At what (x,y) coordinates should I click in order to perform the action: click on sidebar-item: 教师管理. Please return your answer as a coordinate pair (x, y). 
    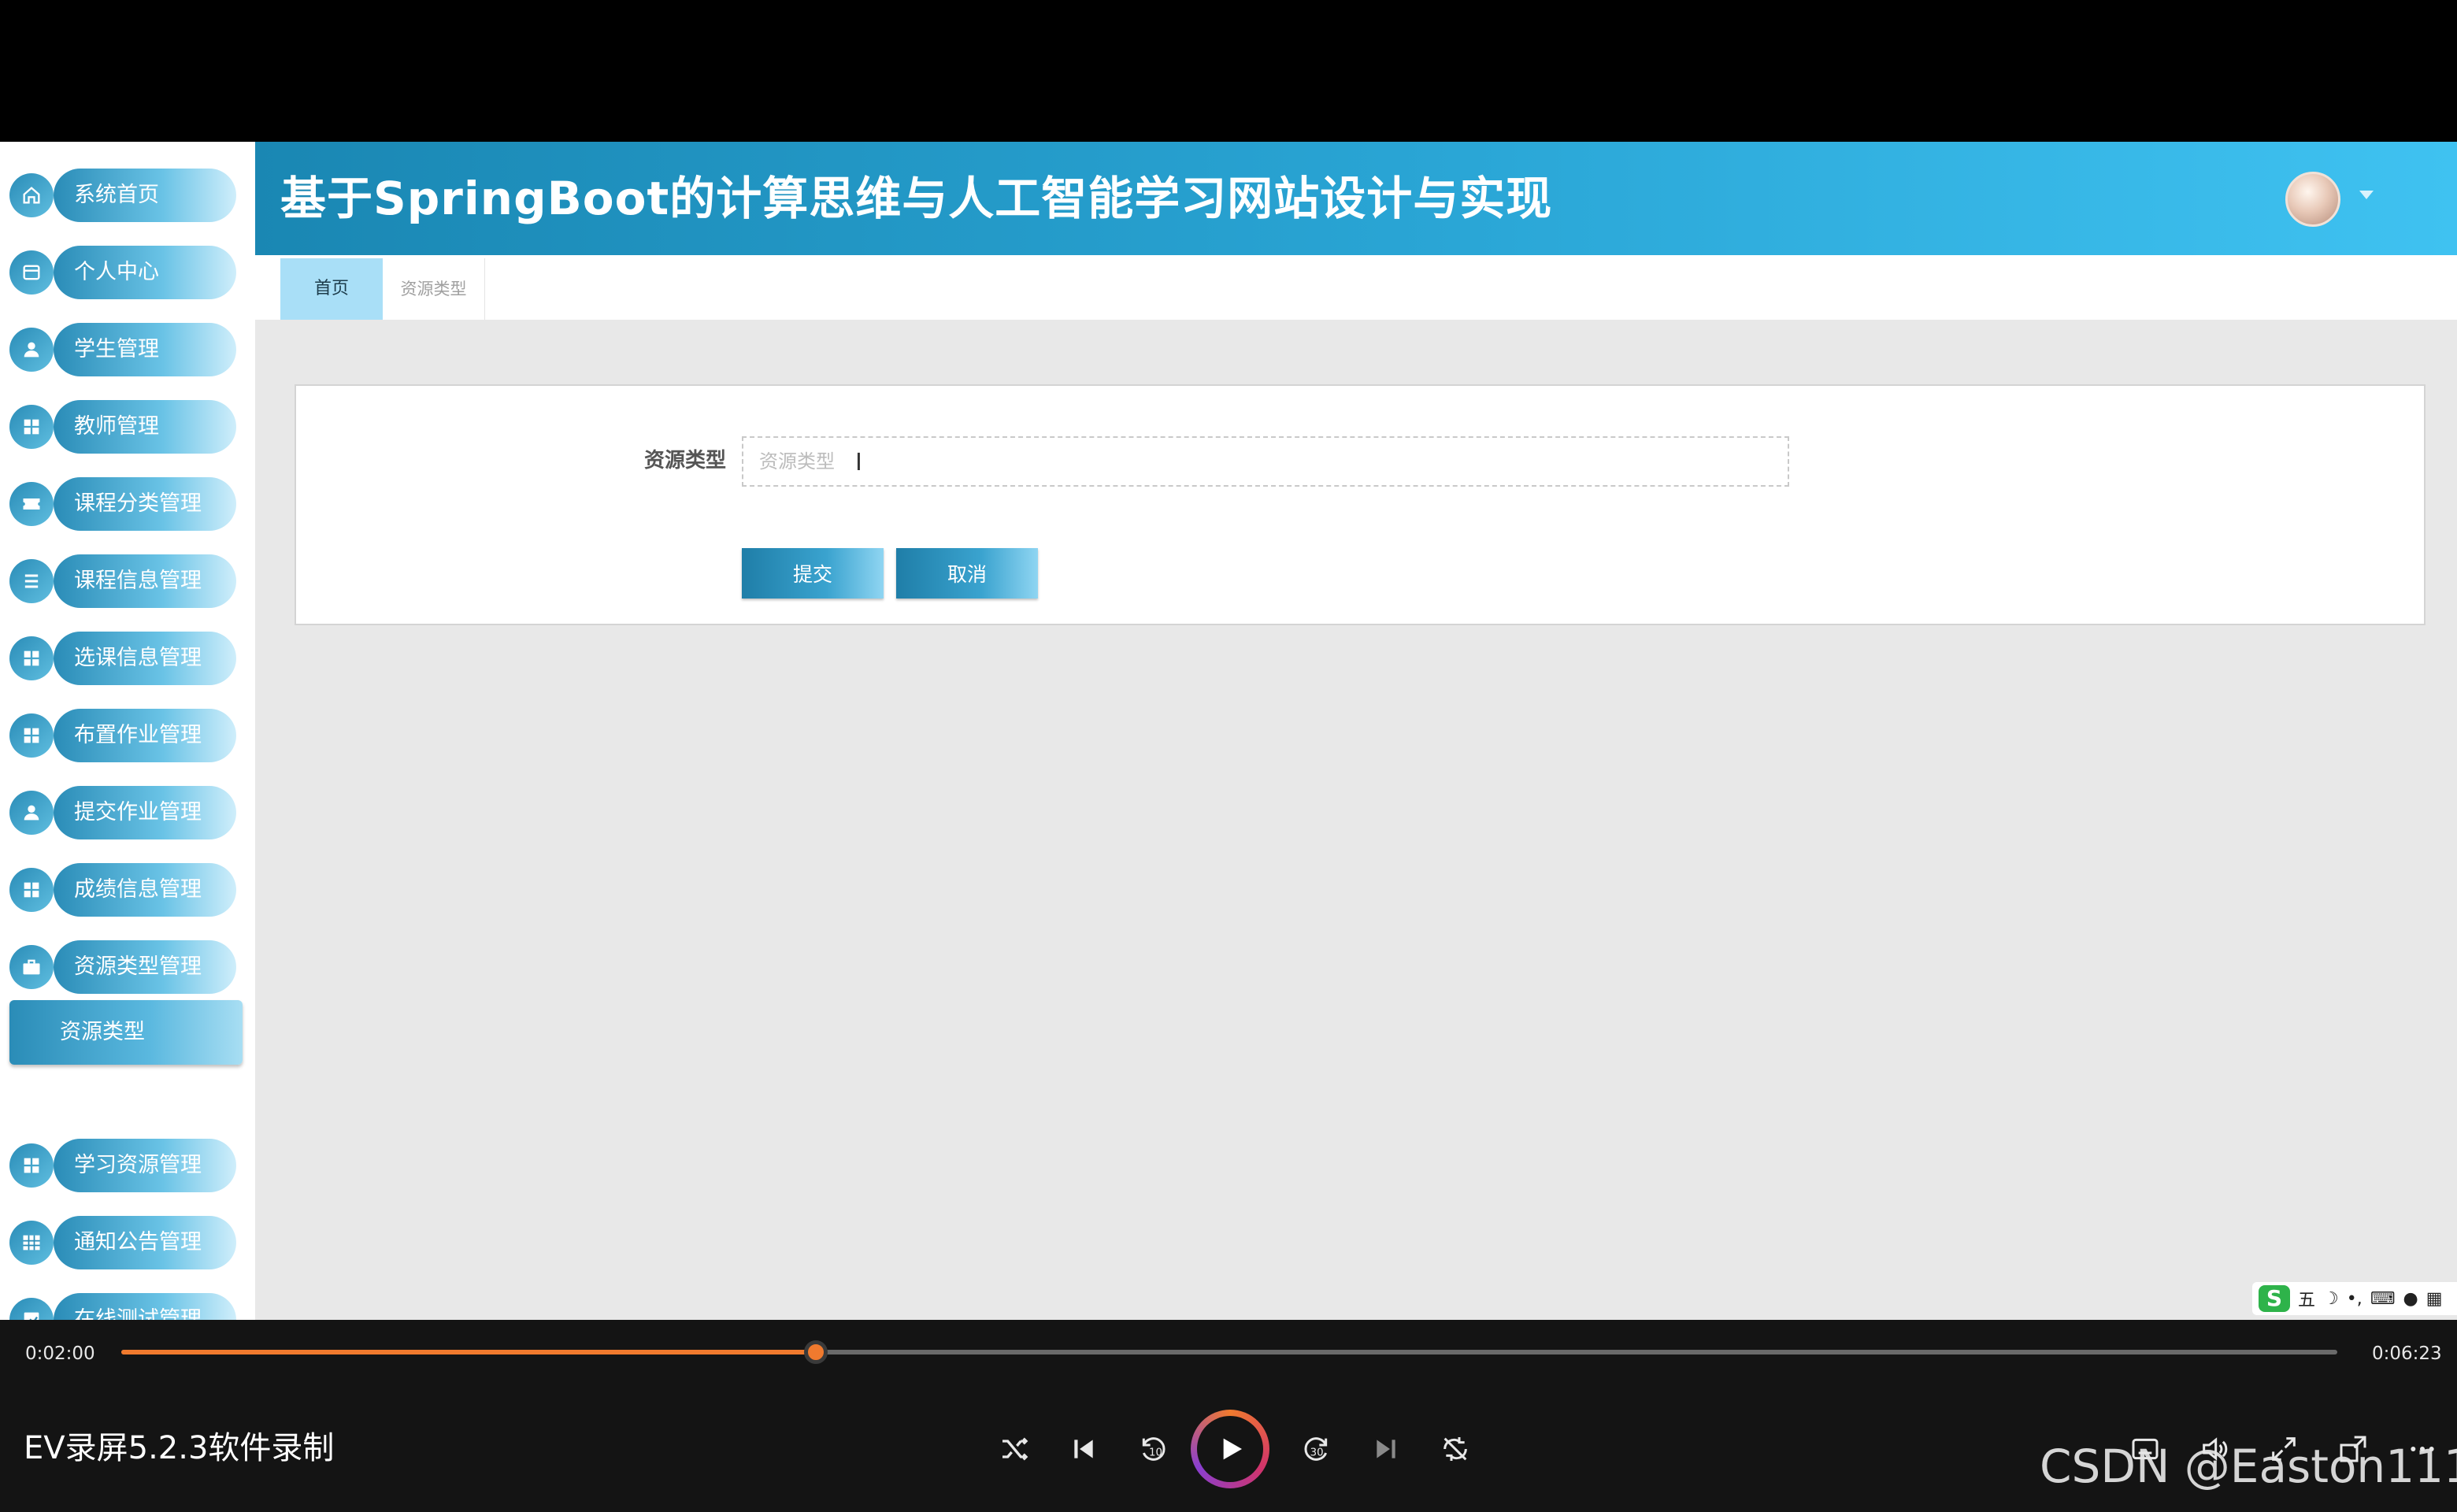
    Looking at the image, I should click on (122, 427).